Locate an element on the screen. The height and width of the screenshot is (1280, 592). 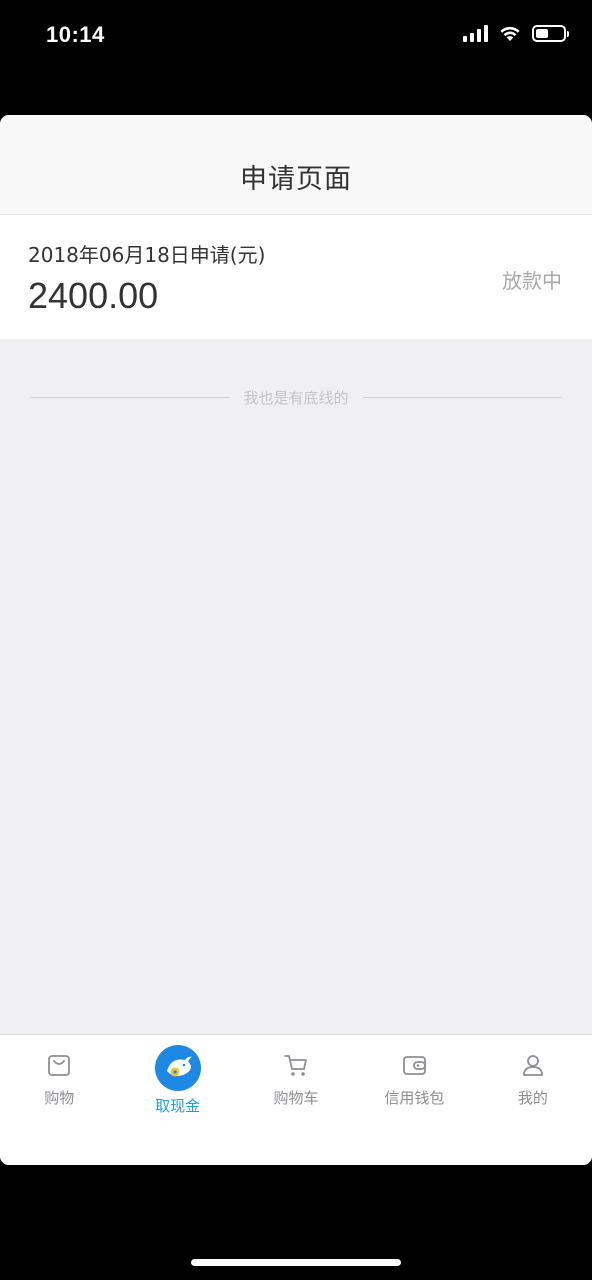
tab-label-shopping: 购物 is located at coordinates (59, 1098).